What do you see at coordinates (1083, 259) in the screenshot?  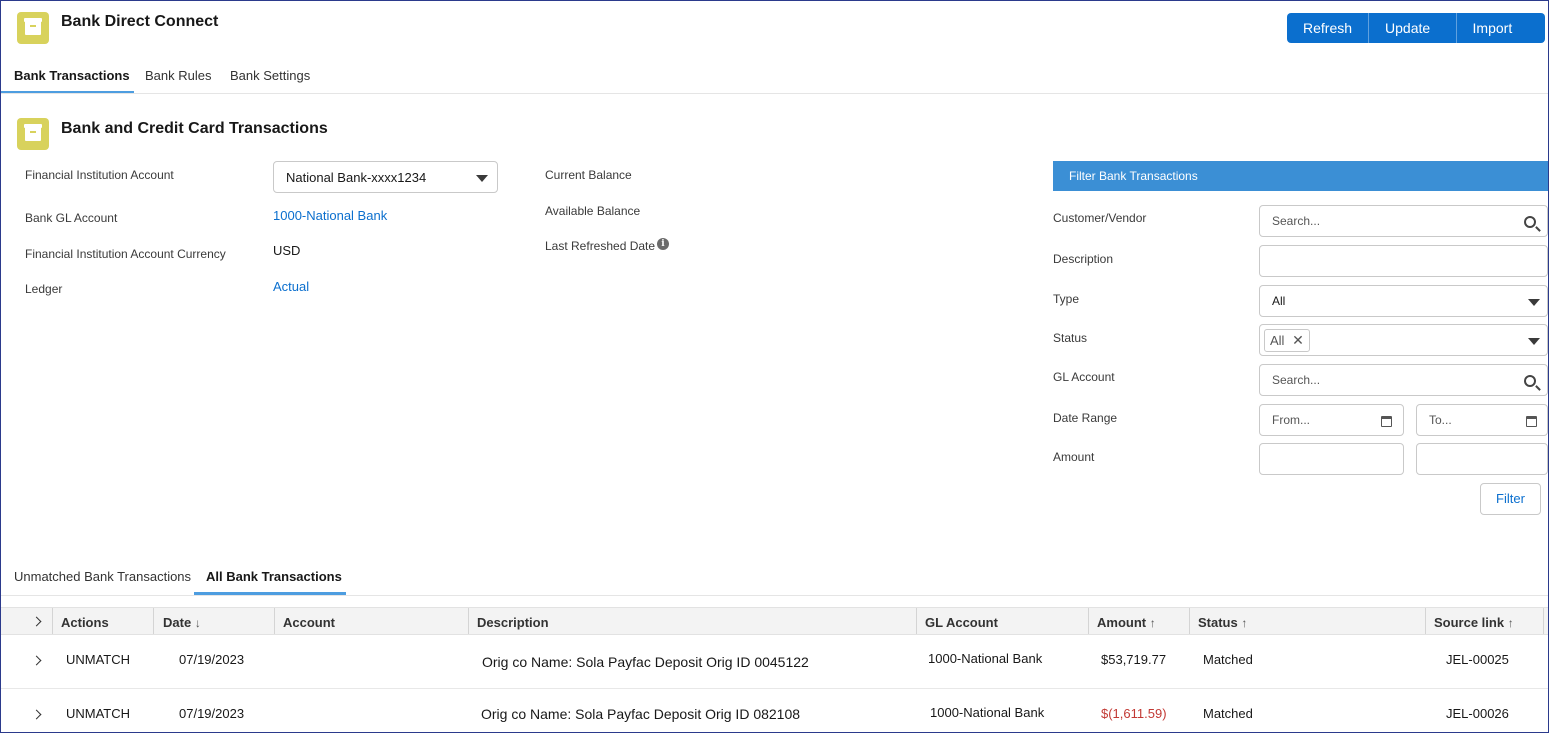 I see `description-label: Description` at bounding box center [1083, 259].